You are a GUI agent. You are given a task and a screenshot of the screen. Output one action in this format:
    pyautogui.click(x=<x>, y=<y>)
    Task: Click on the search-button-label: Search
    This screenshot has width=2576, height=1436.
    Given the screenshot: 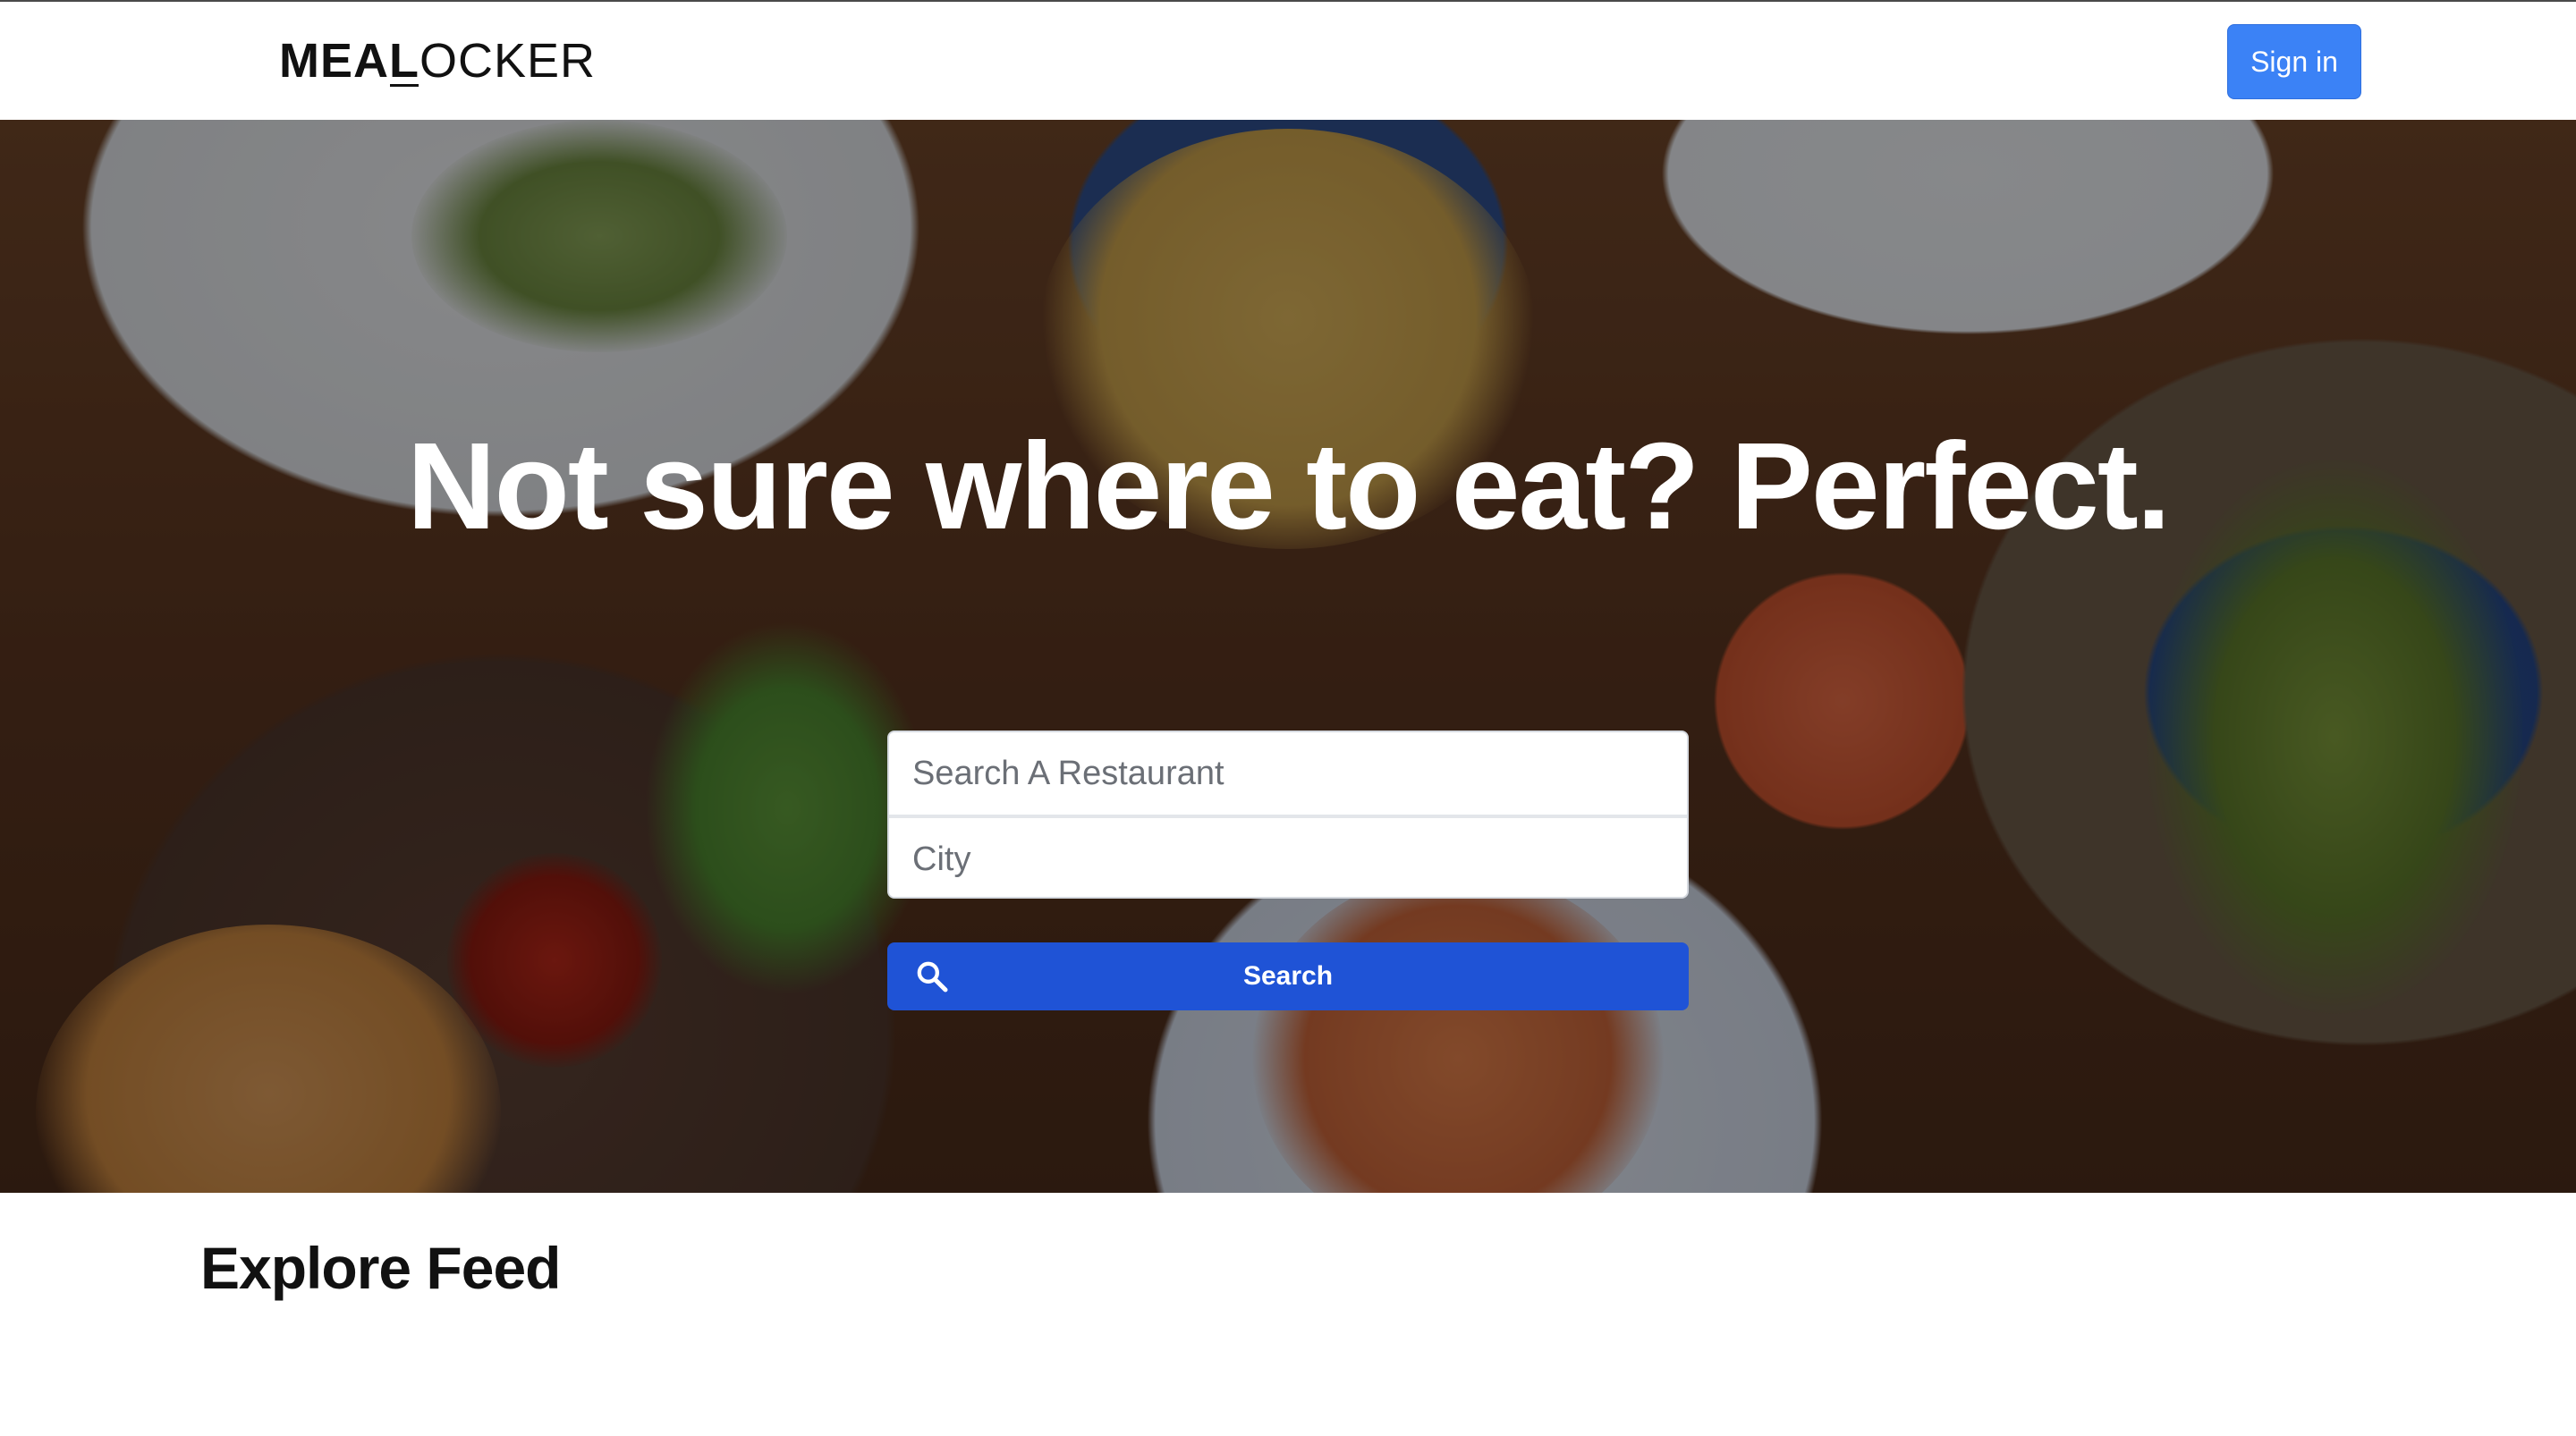 What is the action you would take?
    pyautogui.click(x=1288, y=976)
    